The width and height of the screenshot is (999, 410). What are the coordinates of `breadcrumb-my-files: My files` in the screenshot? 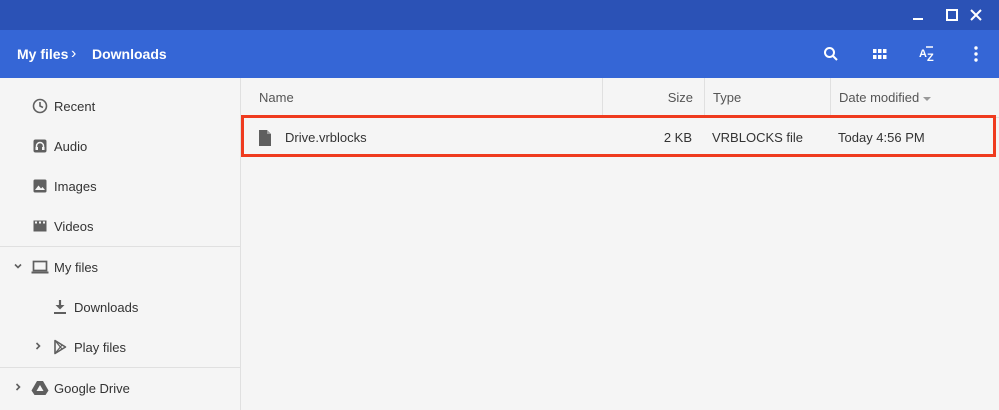 It's located at (42, 54).